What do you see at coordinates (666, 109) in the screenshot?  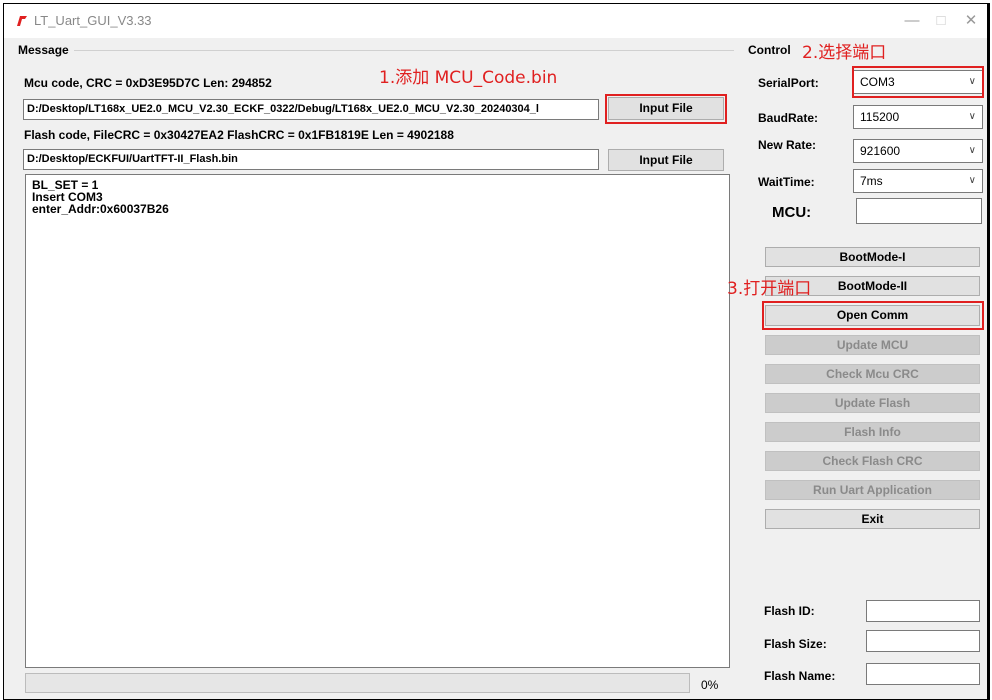 I see `highlight-mcu-input-file` at bounding box center [666, 109].